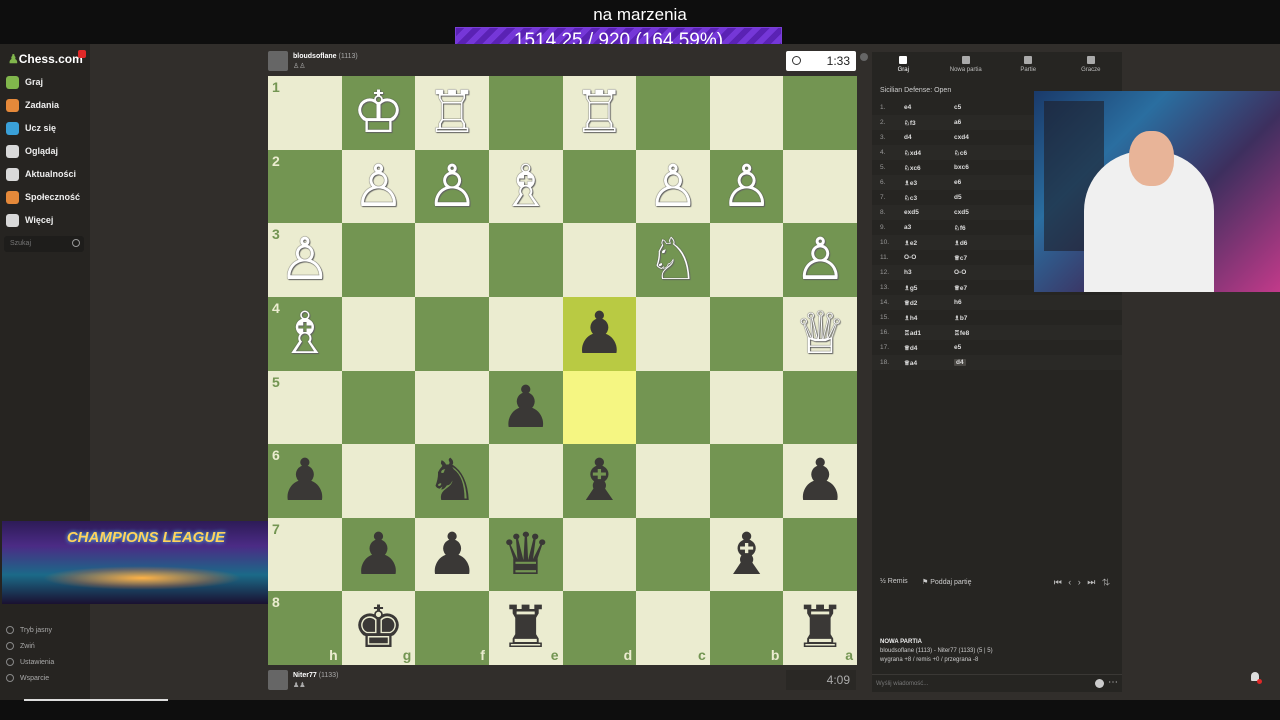 The image size is (1280, 720). I want to click on white-move: e4, so click(907, 107).